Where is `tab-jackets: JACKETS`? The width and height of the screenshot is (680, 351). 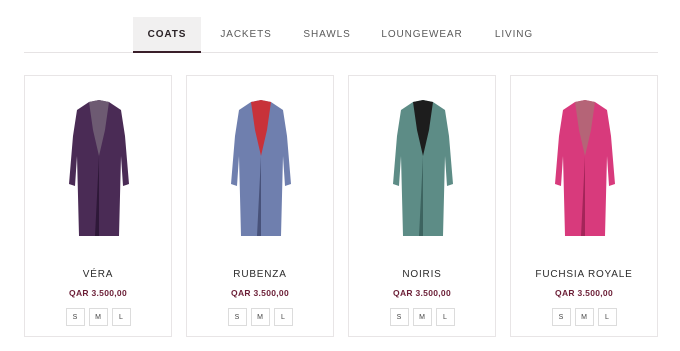 tab-jackets: JACKETS is located at coordinates (246, 34).